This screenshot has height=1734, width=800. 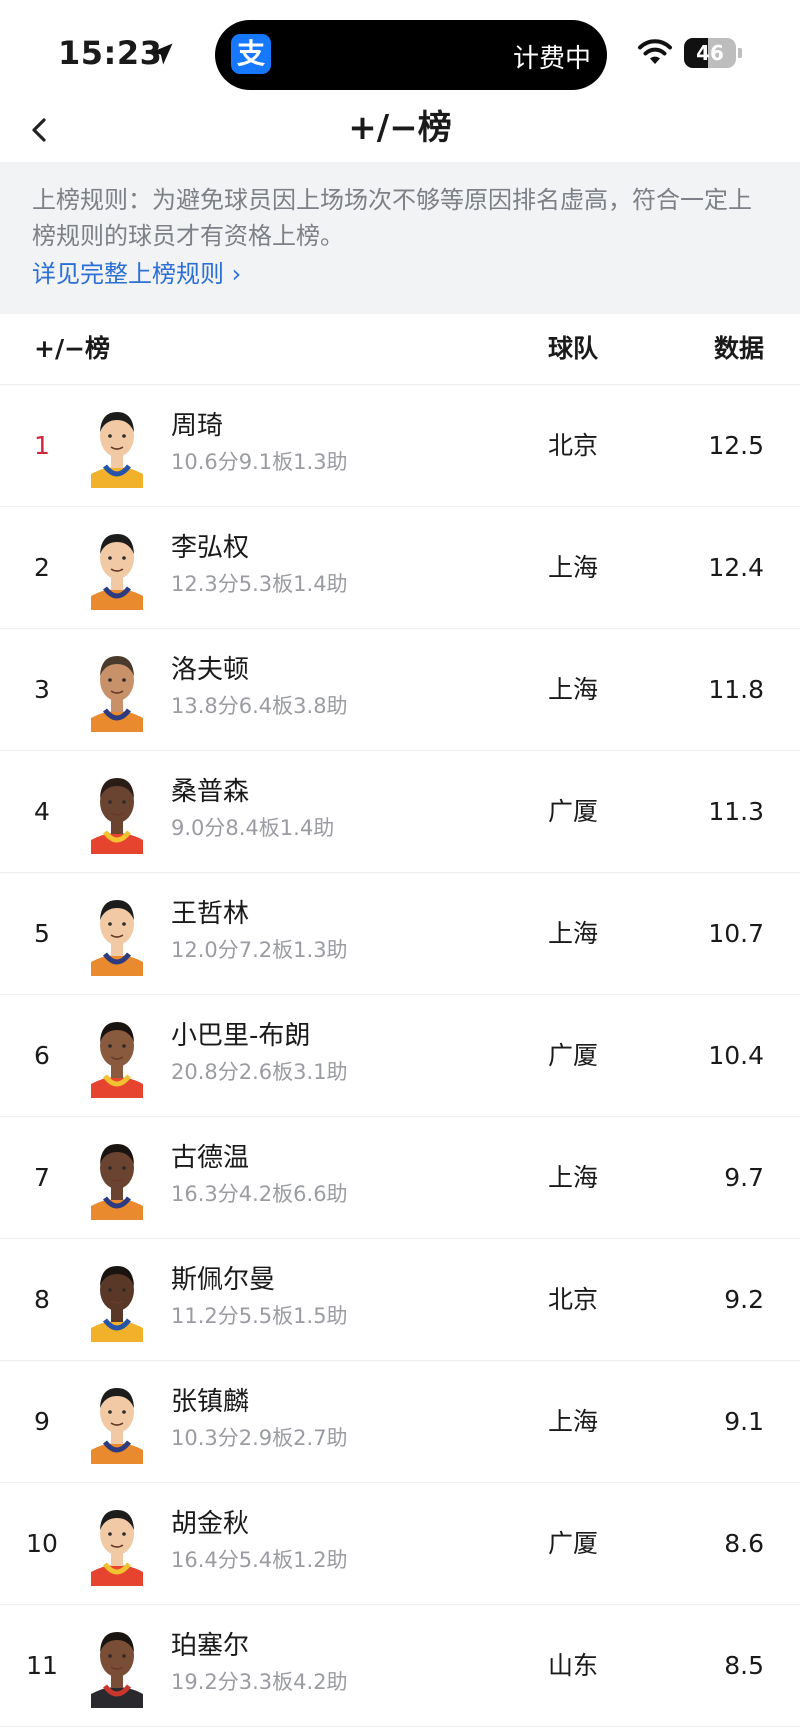 What do you see at coordinates (744, 1177) in the screenshot?
I see `plus-minus-value: 9.7` at bounding box center [744, 1177].